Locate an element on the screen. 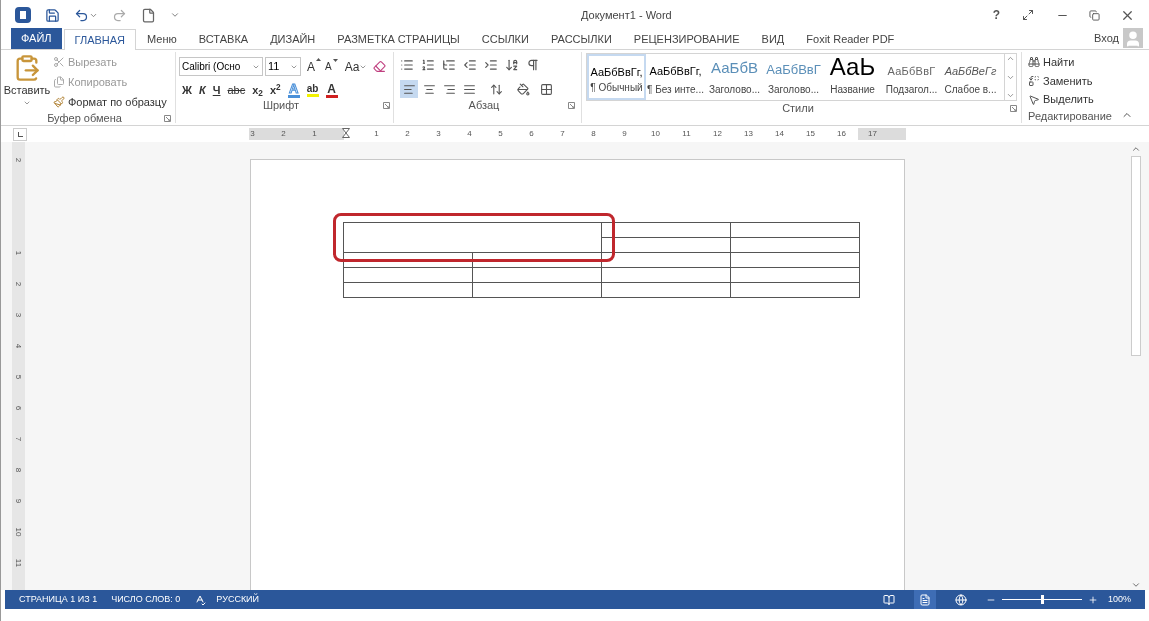  view-button is located at coordinates (924, 599).